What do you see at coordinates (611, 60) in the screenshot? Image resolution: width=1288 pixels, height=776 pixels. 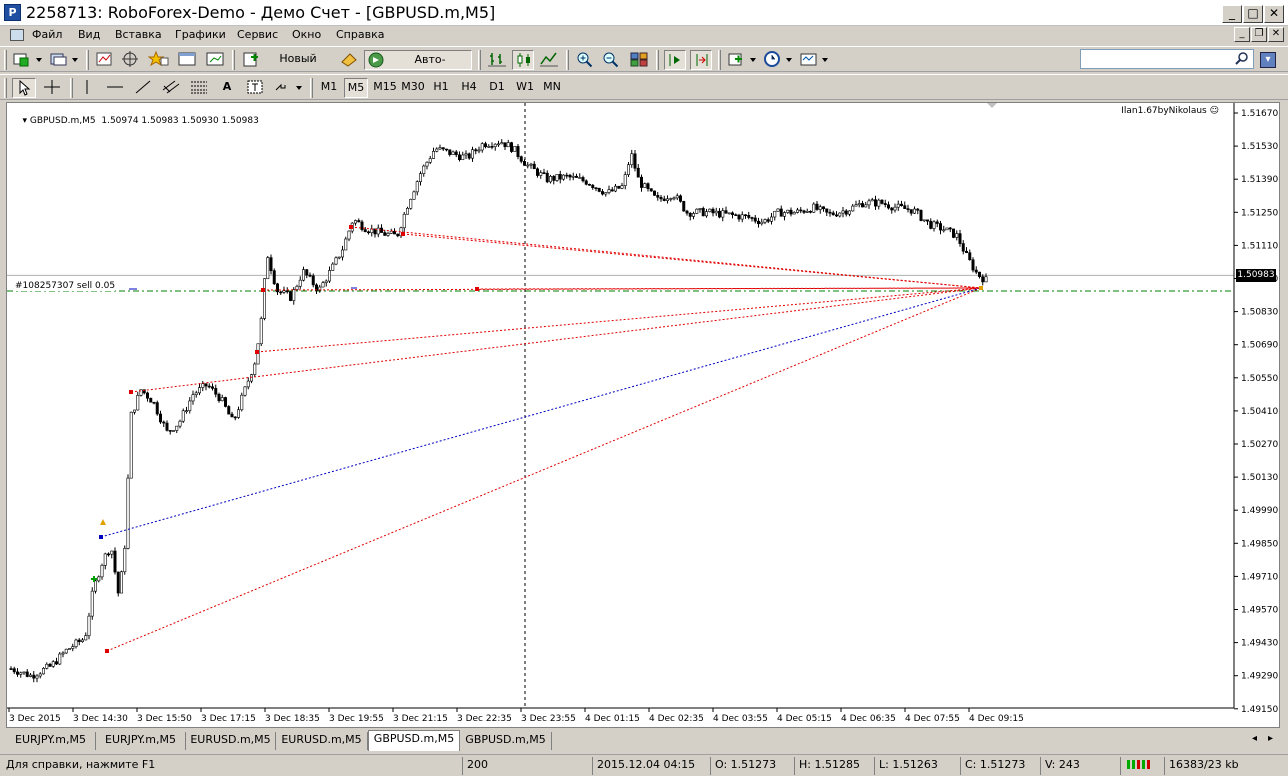 I see `zoom-out-icon` at bounding box center [611, 60].